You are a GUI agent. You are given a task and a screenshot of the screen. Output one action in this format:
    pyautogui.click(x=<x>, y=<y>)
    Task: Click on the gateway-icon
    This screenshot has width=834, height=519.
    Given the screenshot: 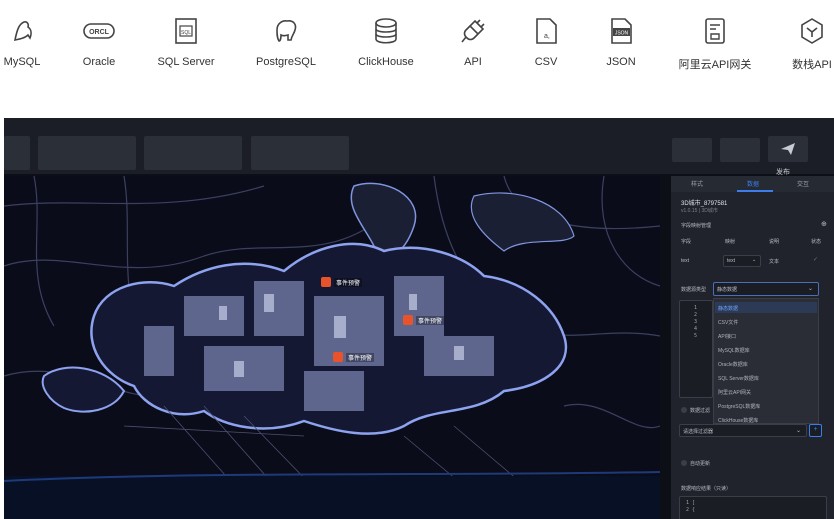 What is the action you would take?
    pyautogui.click(x=715, y=31)
    